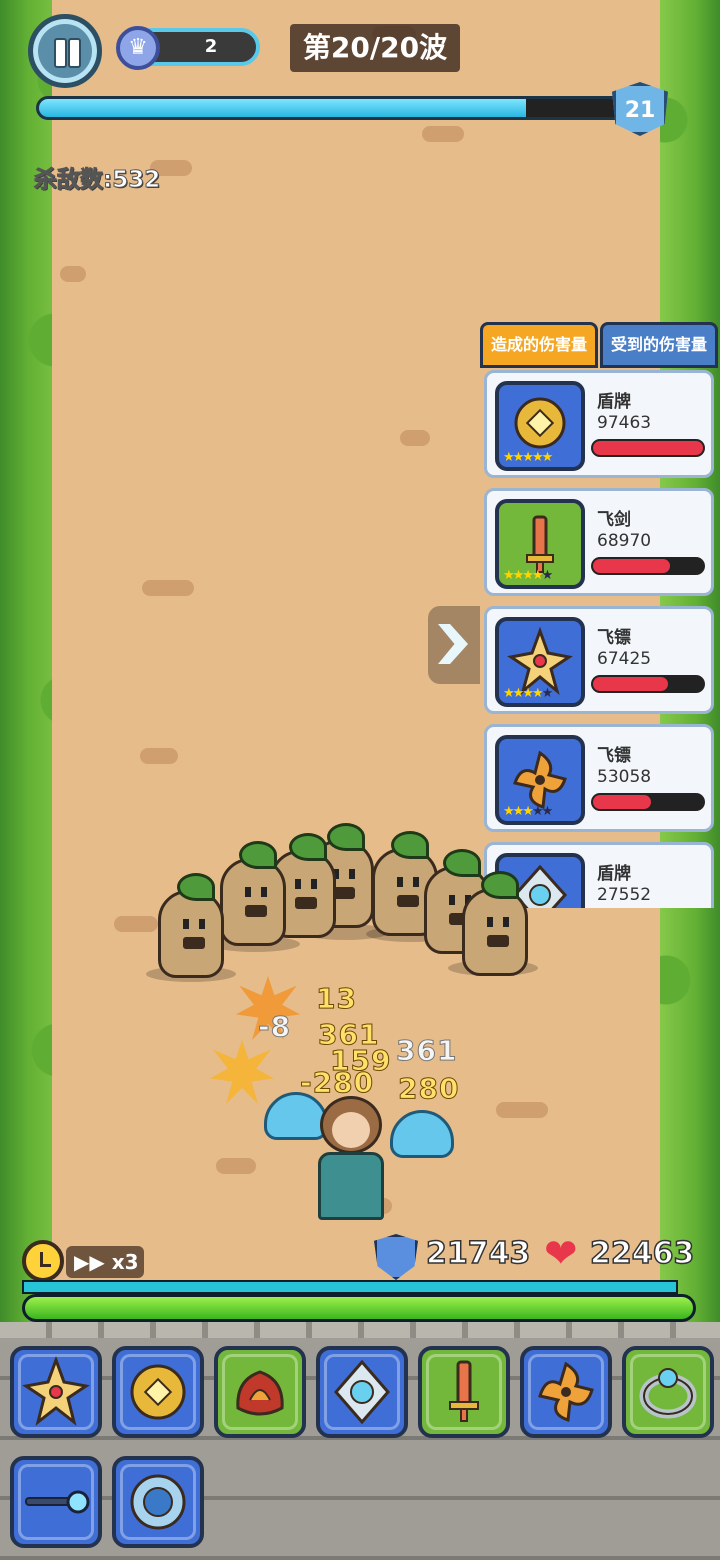 The image size is (720, 1560). What do you see at coordinates (614, 520) in the screenshot?
I see `weapon-name: 飞剑` at bounding box center [614, 520].